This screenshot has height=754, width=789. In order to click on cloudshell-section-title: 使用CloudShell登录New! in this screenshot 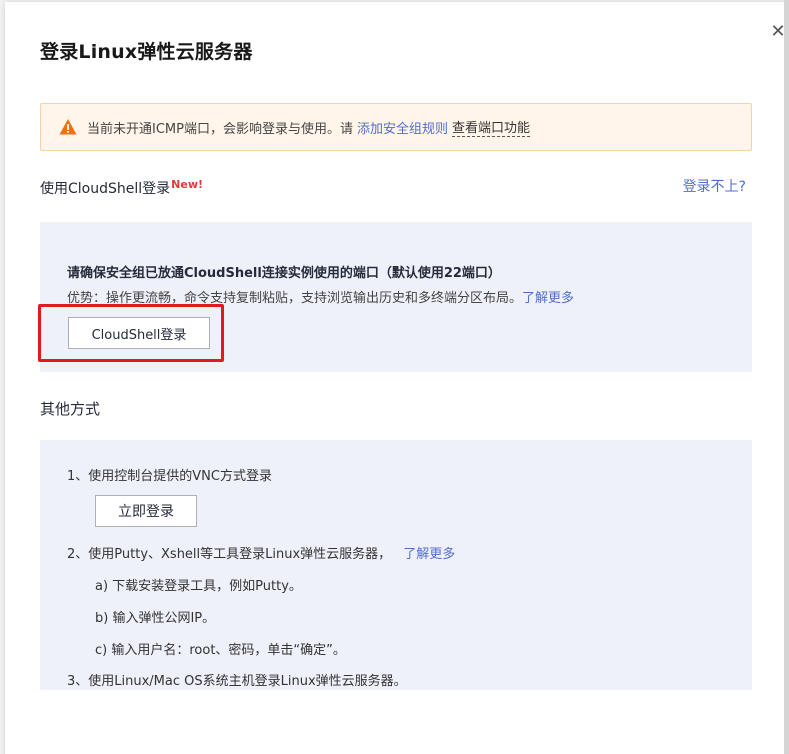, I will do `click(121, 188)`.